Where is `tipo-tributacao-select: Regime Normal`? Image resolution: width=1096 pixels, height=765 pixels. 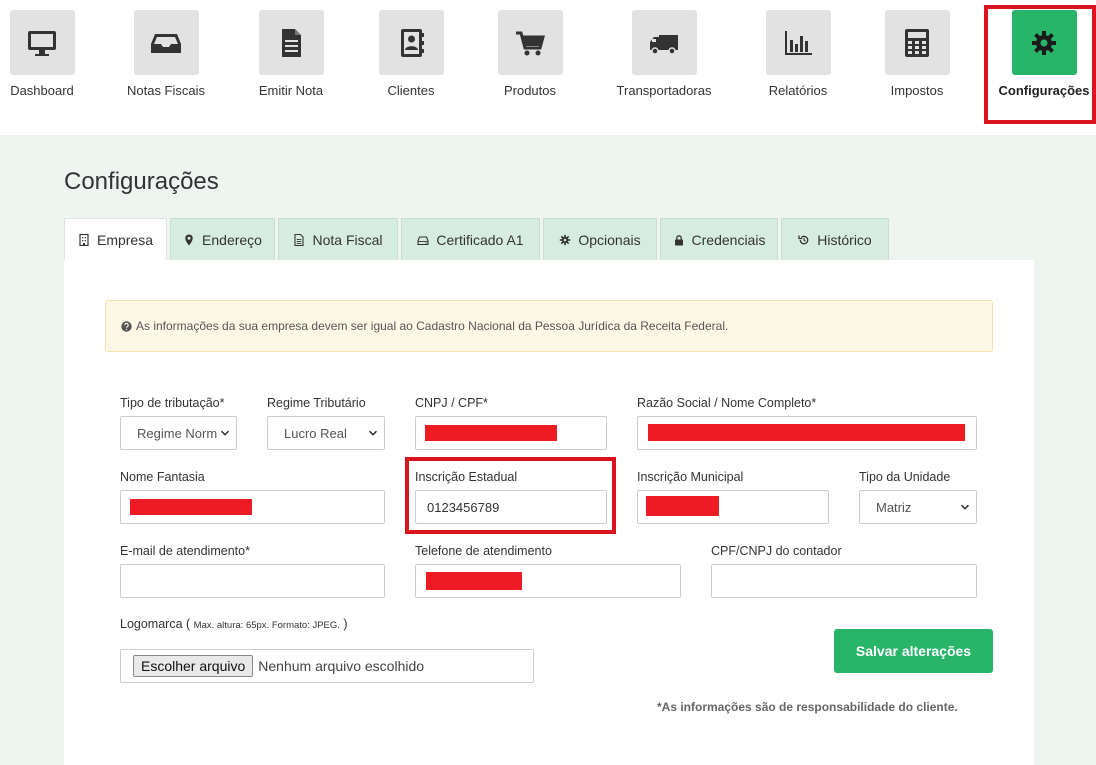 tipo-tributacao-select: Regime Normal is located at coordinates (178, 433).